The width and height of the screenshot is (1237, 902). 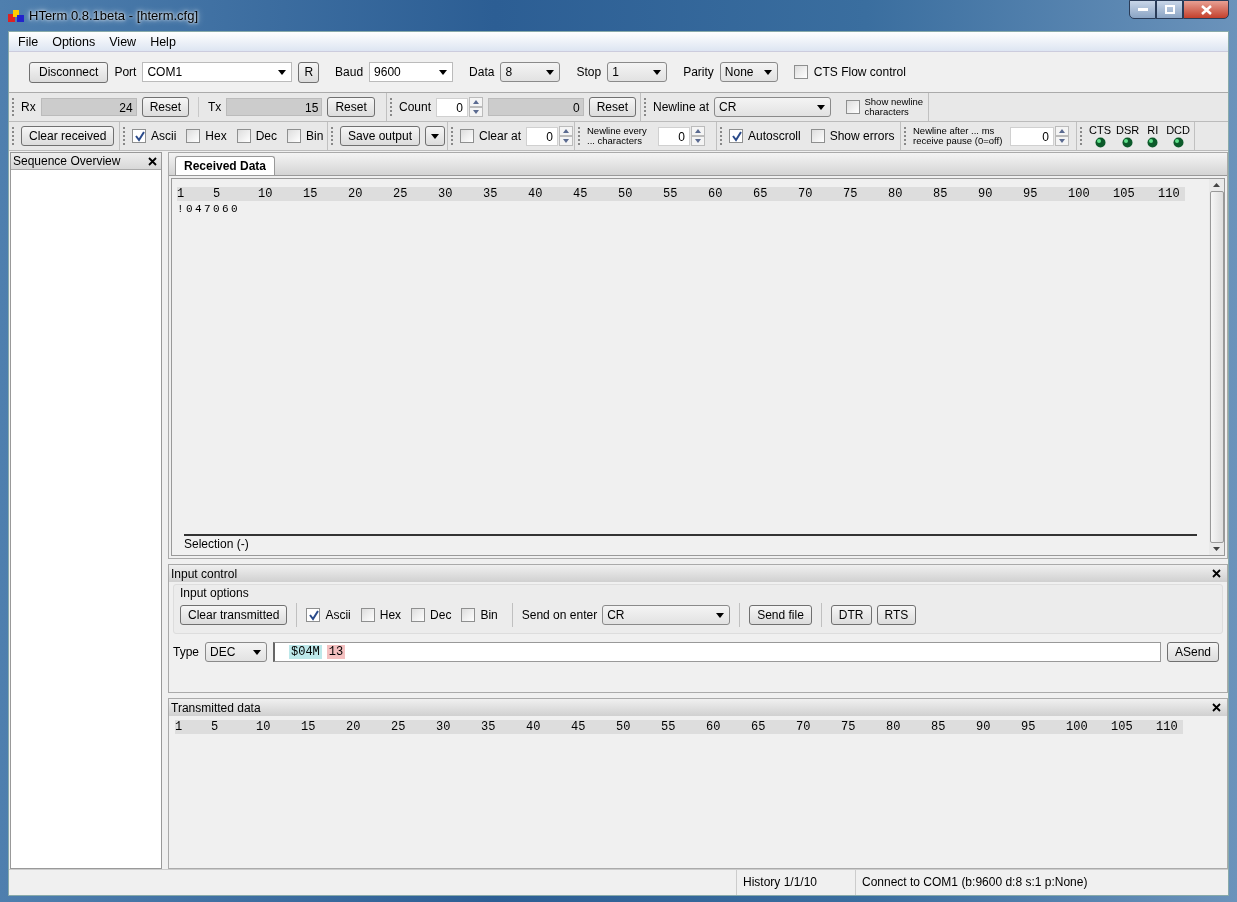 What do you see at coordinates (894, 107) in the screenshot?
I see `checkbox-label: Show newline characters` at bounding box center [894, 107].